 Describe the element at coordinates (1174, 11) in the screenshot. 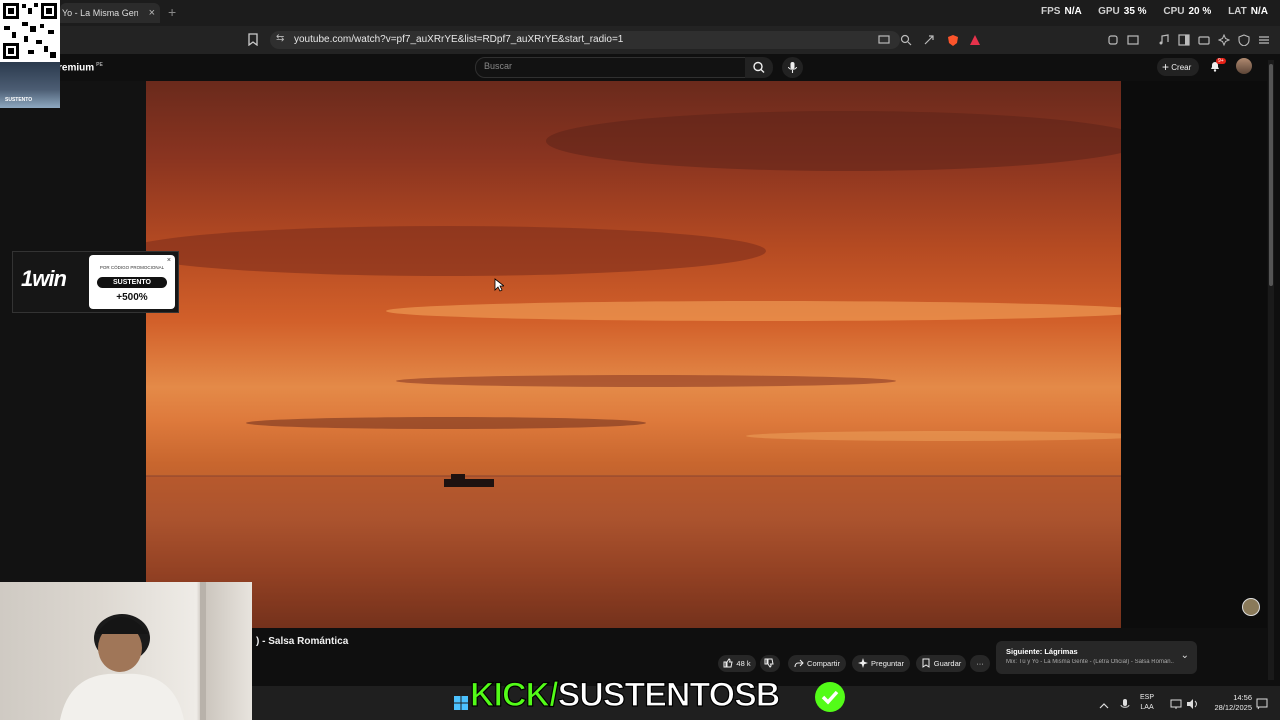

I see `cpu-label: CPU` at that location.